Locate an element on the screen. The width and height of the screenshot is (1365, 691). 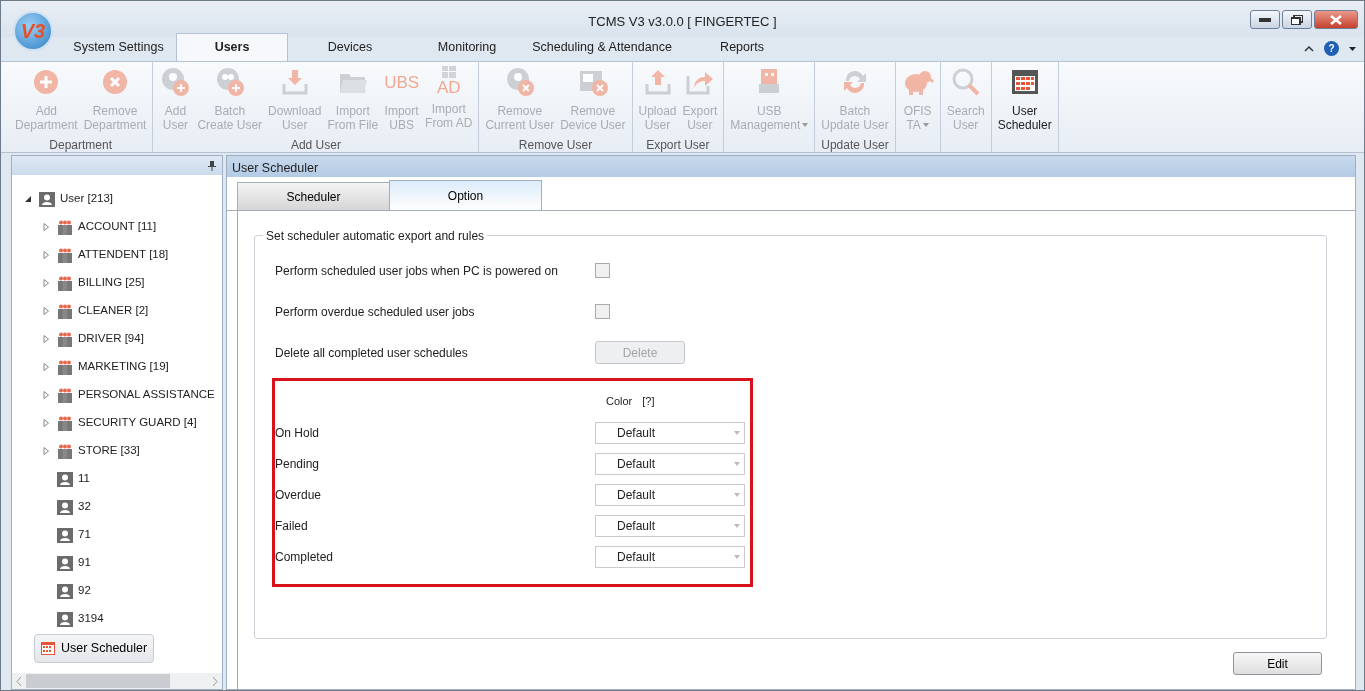
icon-label: UBS is located at coordinates (402, 82).